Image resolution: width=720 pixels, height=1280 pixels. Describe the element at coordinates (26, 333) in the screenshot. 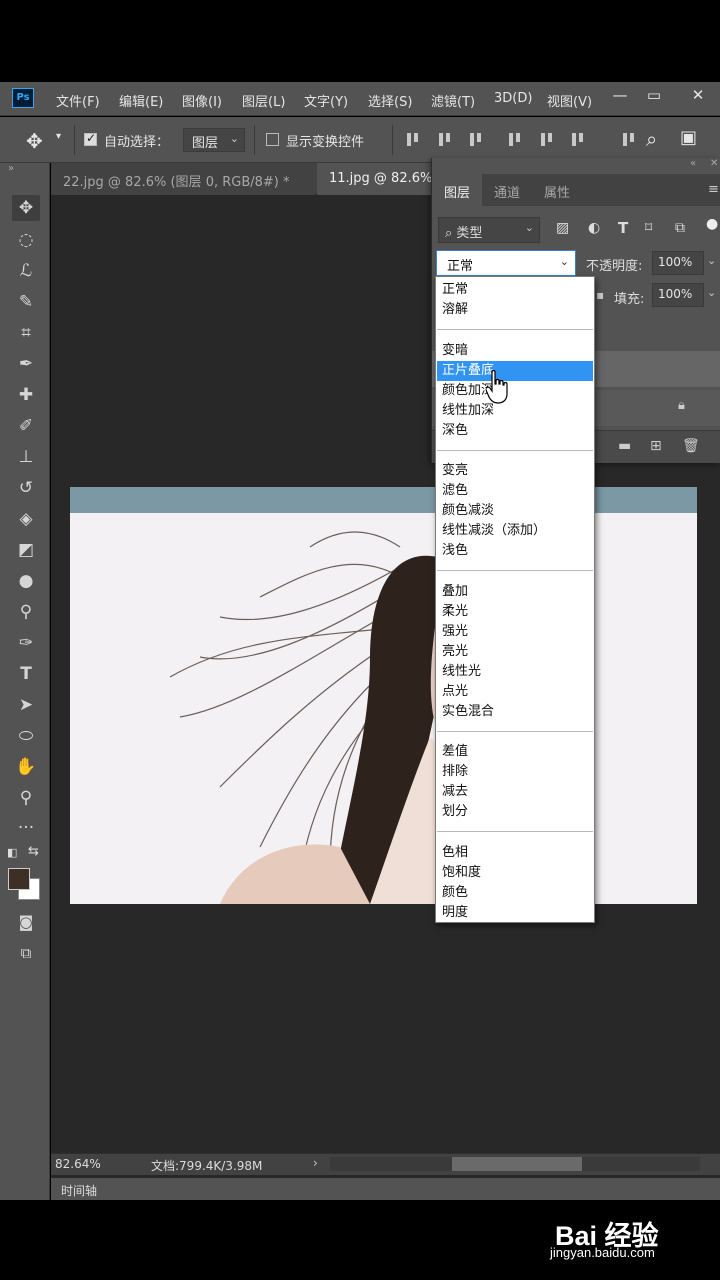

I see `crop-tool-icon: ⌗` at that location.